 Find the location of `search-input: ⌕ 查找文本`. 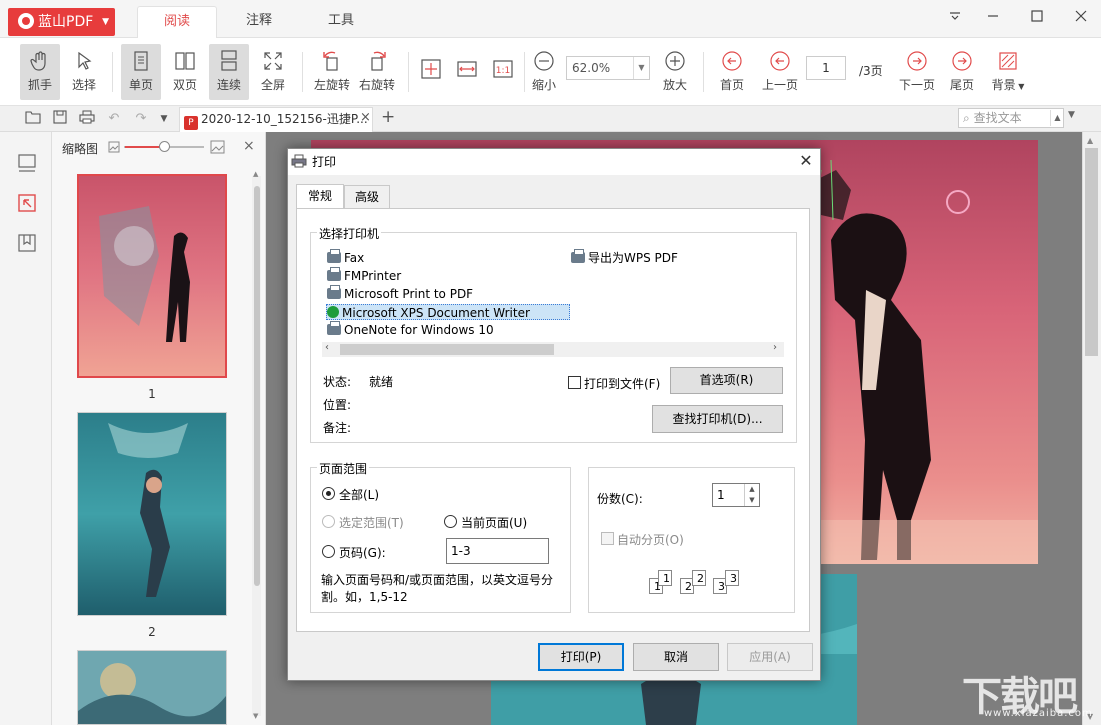

search-input: ⌕ 查找文本 is located at coordinates (1011, 118).